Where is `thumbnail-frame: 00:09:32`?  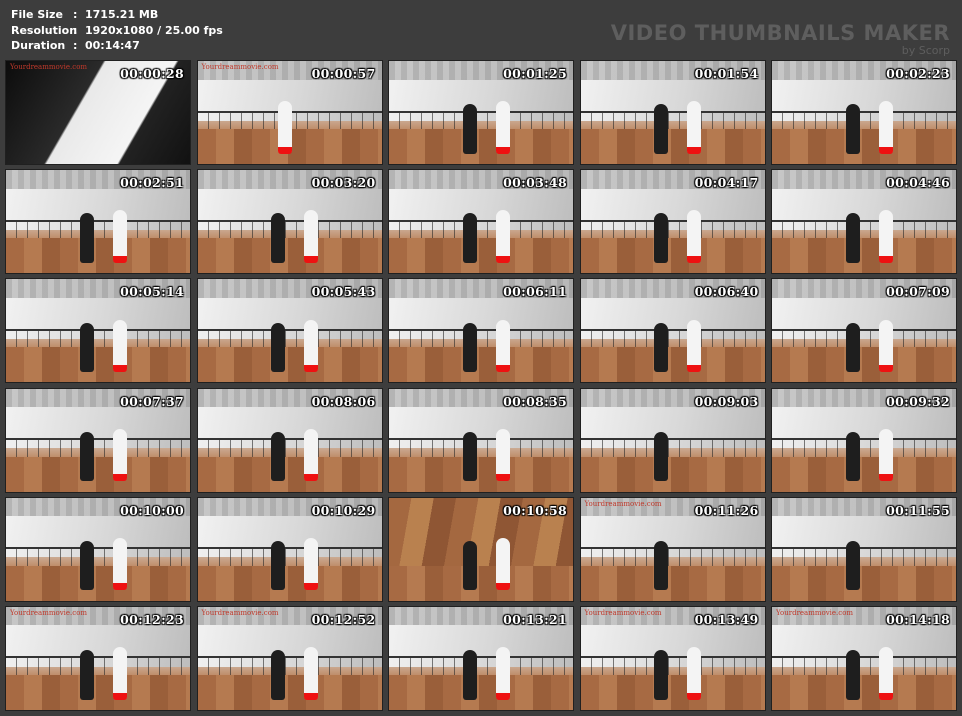 thumbnail-frame: 00:09:32 is located at coordinates (864, 440).